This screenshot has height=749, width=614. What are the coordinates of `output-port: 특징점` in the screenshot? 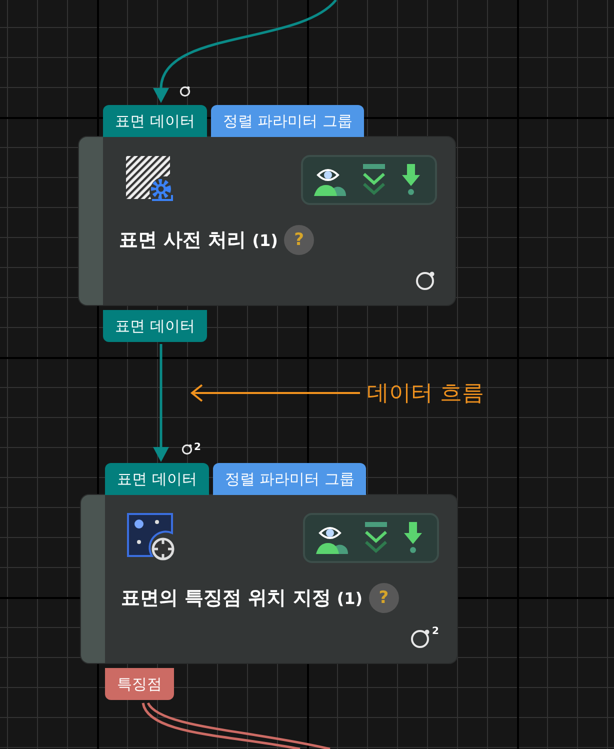 It's located at (139, 684).